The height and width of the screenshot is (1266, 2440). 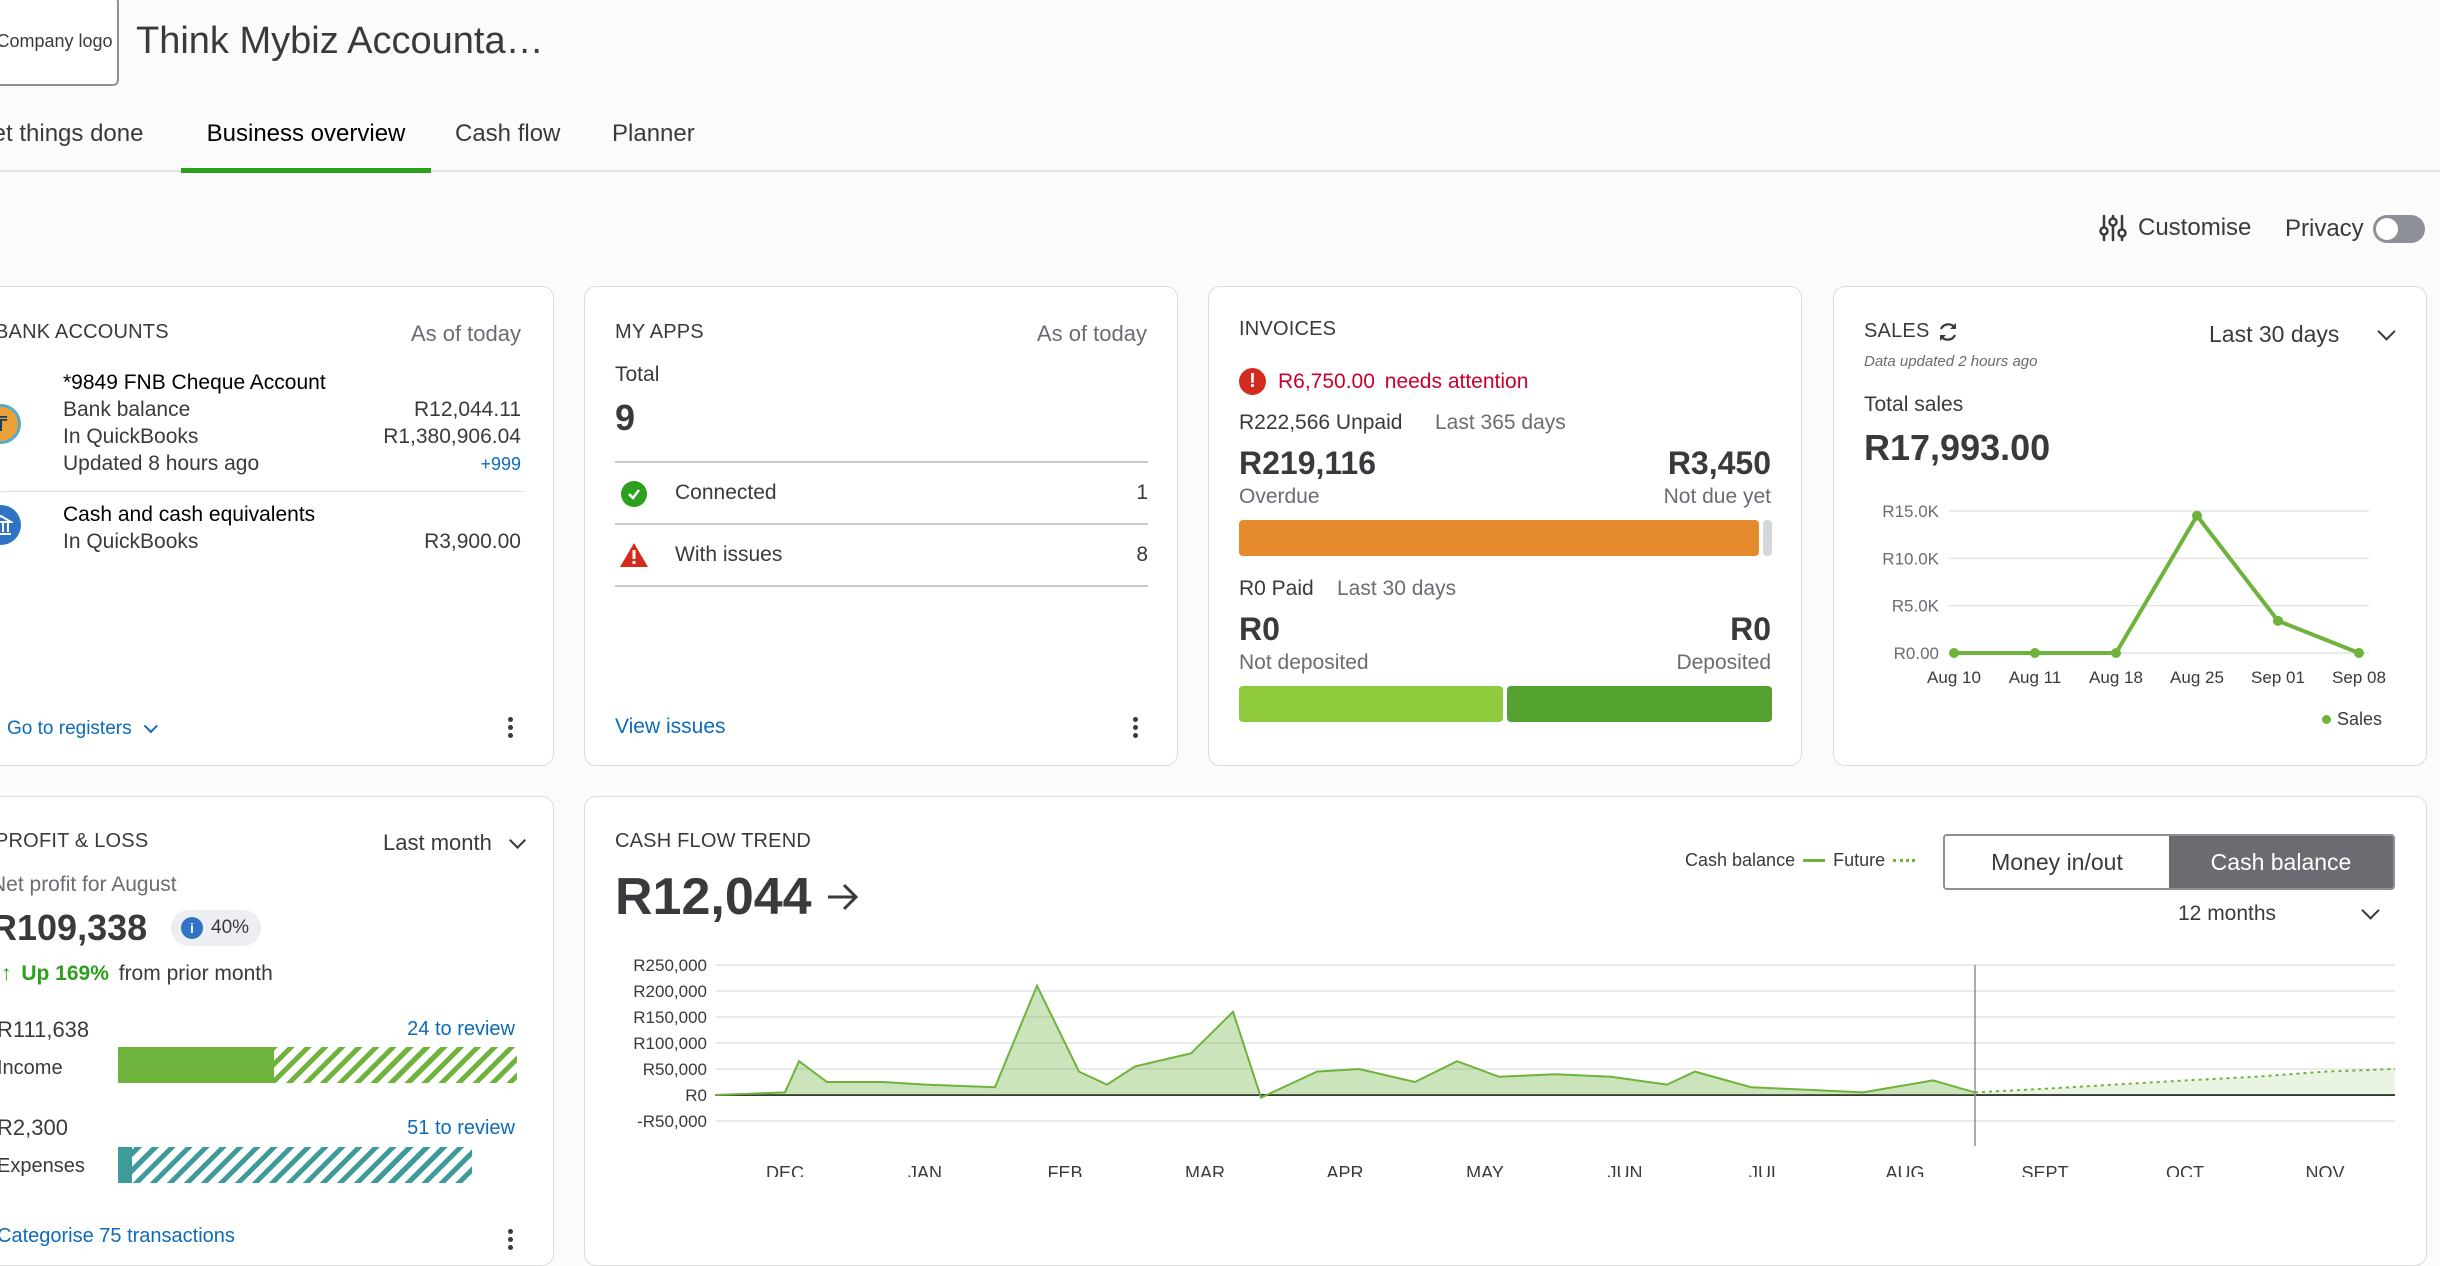 I want to click on tab-label: Cash flow, so click(x=508, y=133).